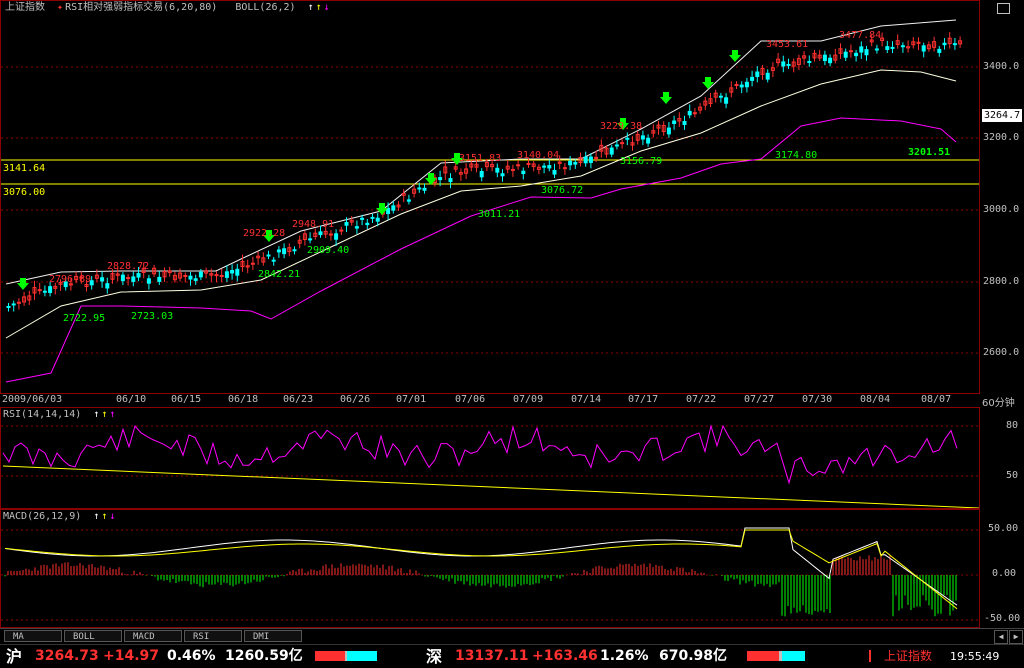 This screenshot has height=668, width=1024. I want to click on status-time: 19:55:49, so click(975, 656).